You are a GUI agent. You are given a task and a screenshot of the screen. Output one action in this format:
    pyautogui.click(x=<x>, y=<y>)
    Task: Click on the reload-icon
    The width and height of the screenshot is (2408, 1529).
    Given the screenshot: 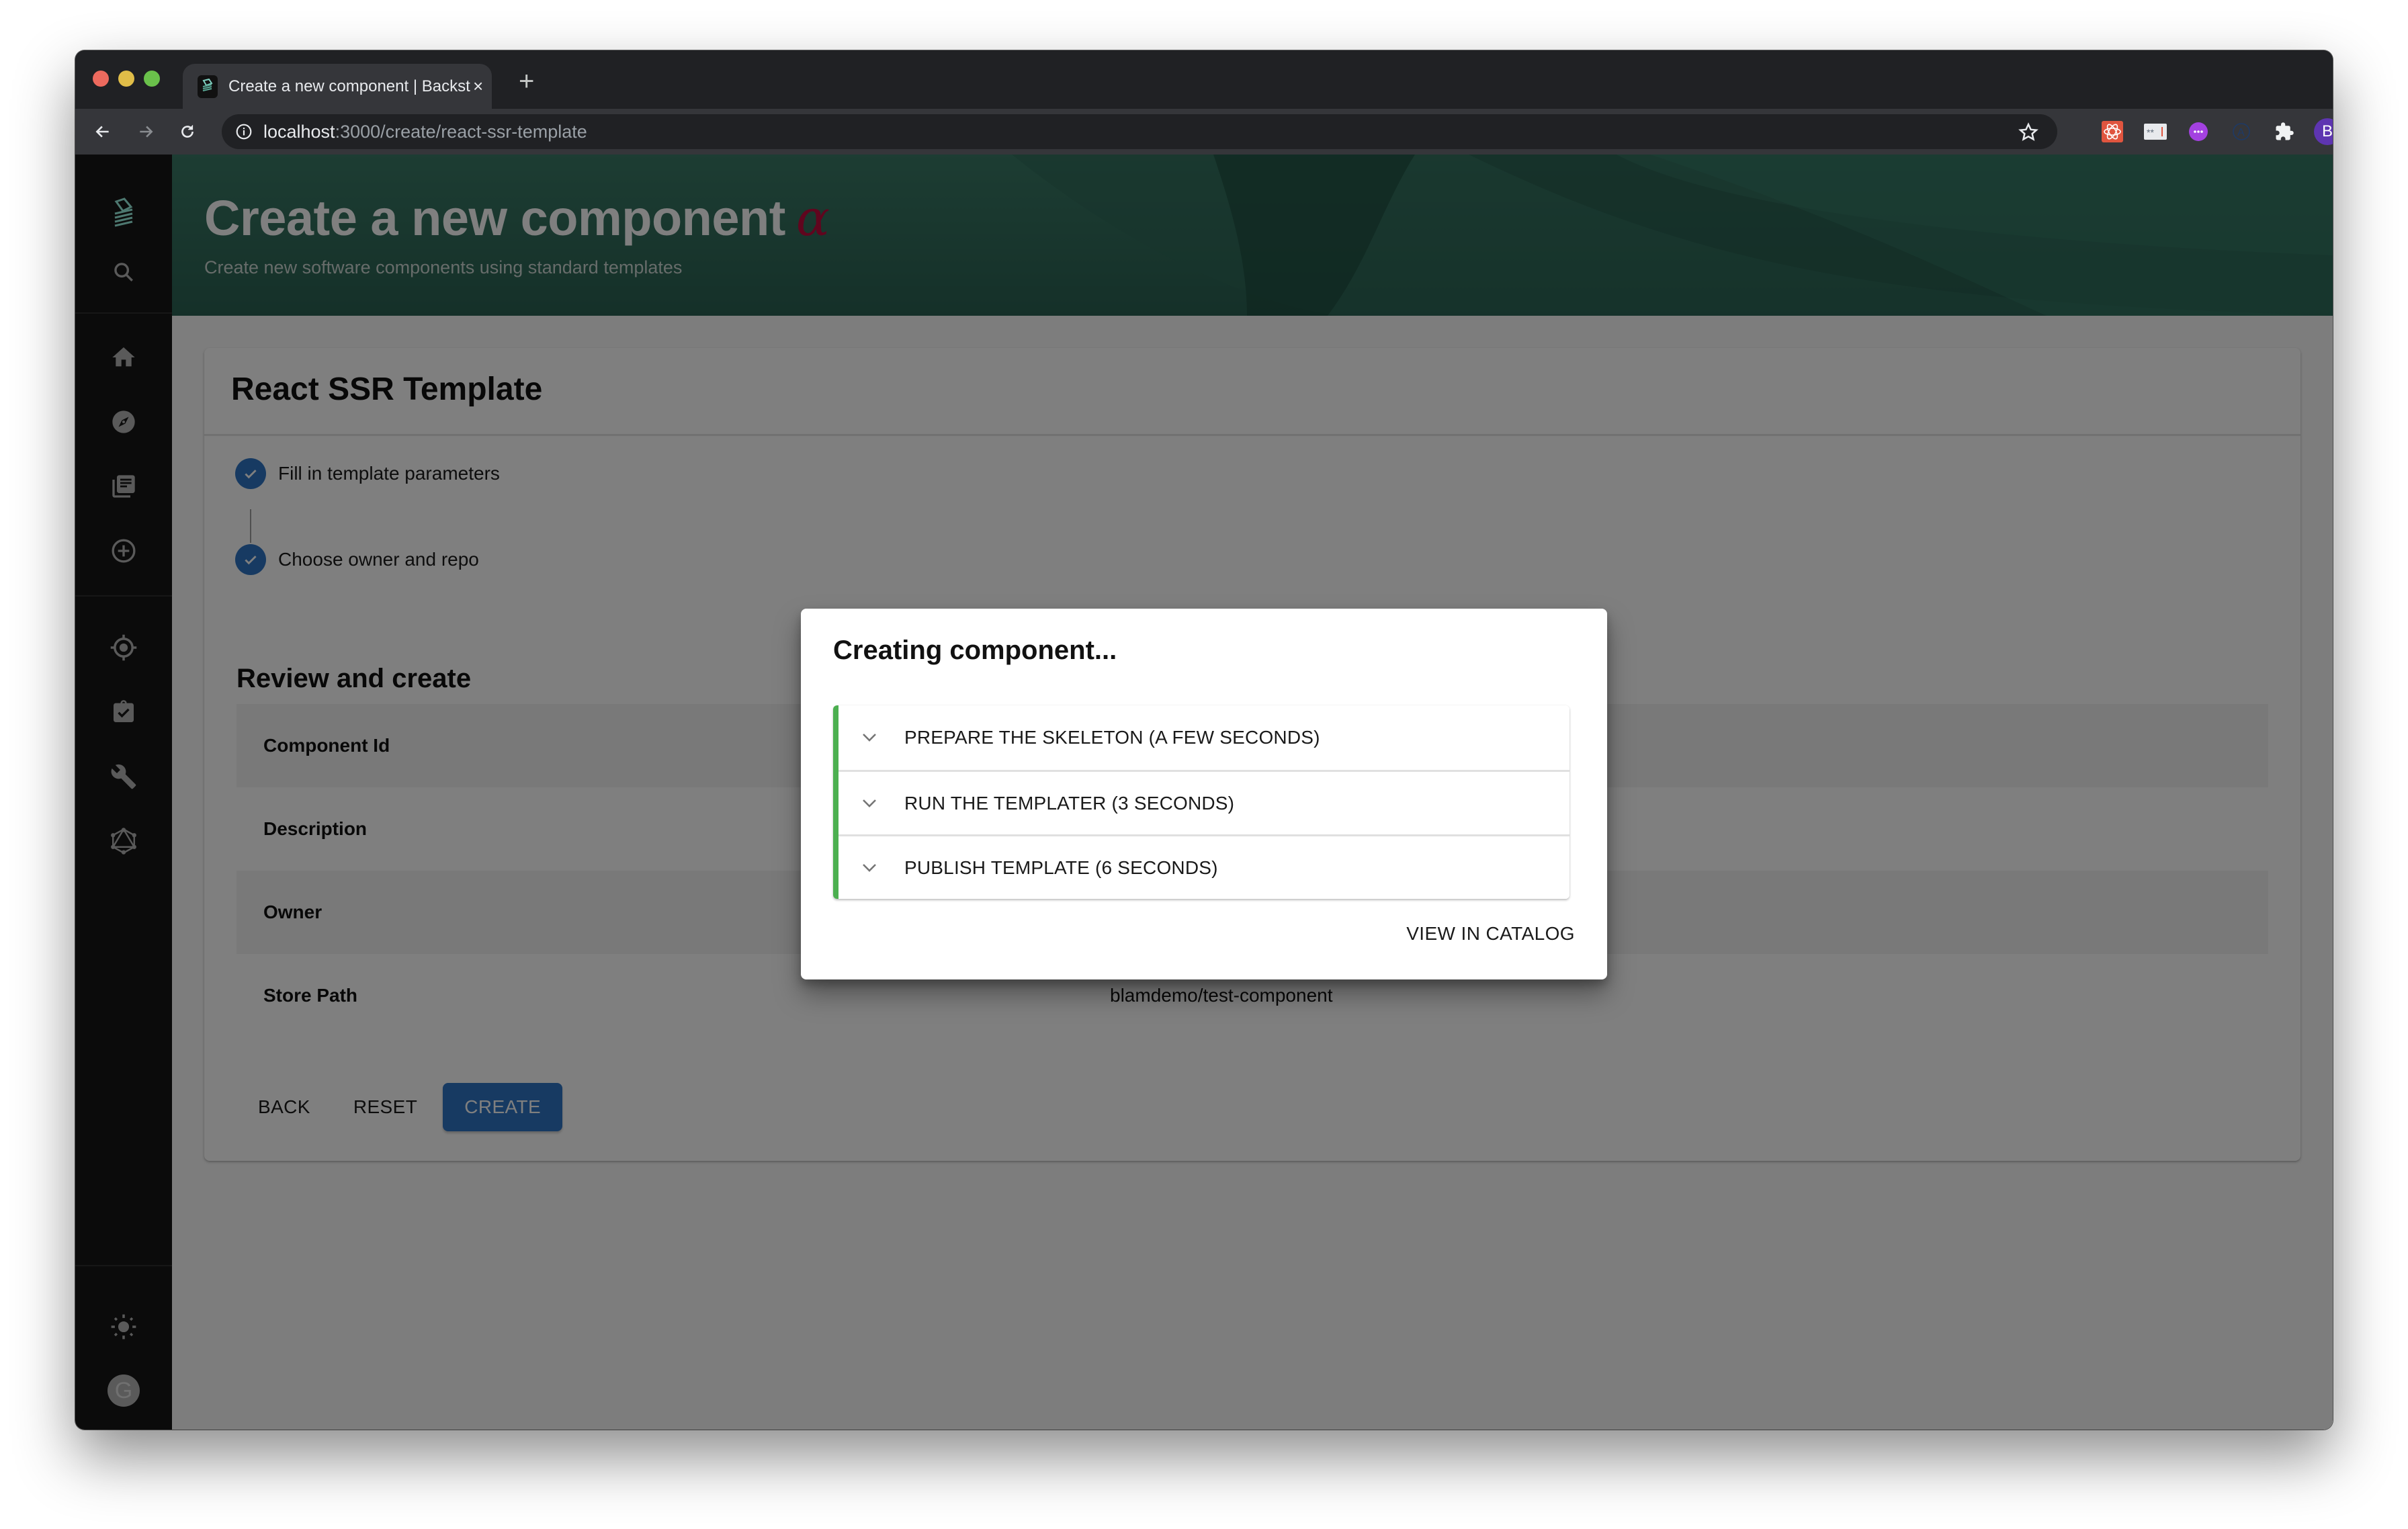 What is the action you would take?
    pyautogui.click(x=187, y=131)
    